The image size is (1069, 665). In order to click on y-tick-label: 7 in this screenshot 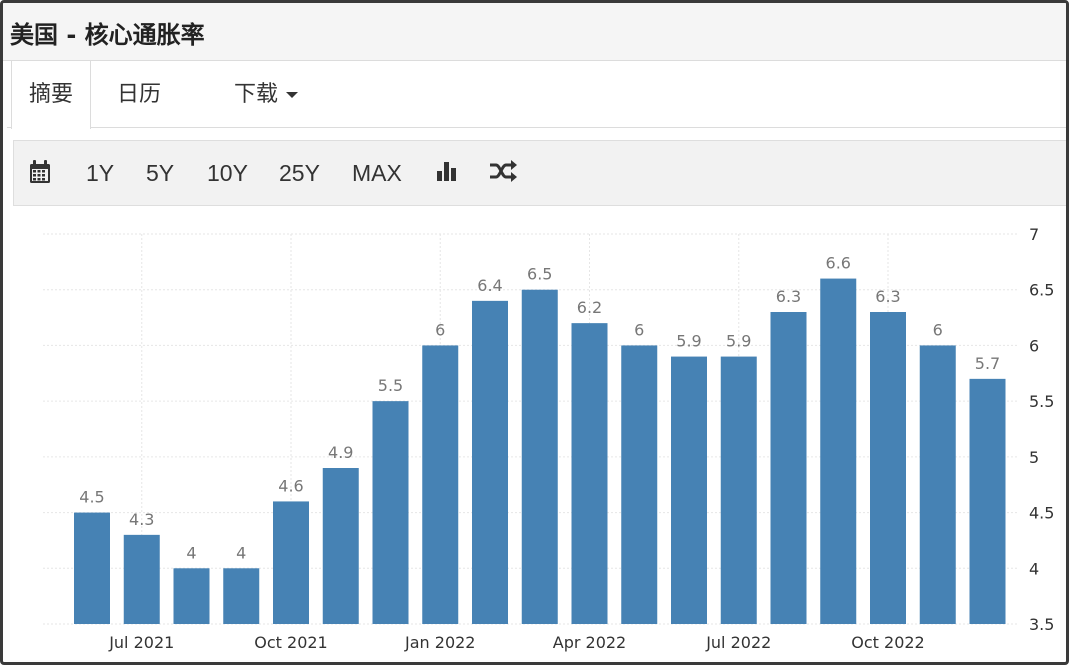, I will do `click(1034, 234)`.